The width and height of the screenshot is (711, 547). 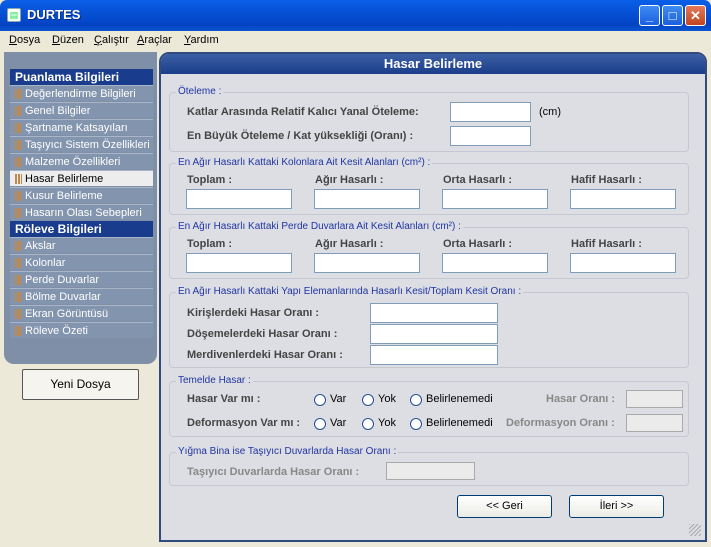 What do you see at coordinates (504, 506) in the screenshot?
I see `back-button: << Geri` at bounding box center [504, 506].